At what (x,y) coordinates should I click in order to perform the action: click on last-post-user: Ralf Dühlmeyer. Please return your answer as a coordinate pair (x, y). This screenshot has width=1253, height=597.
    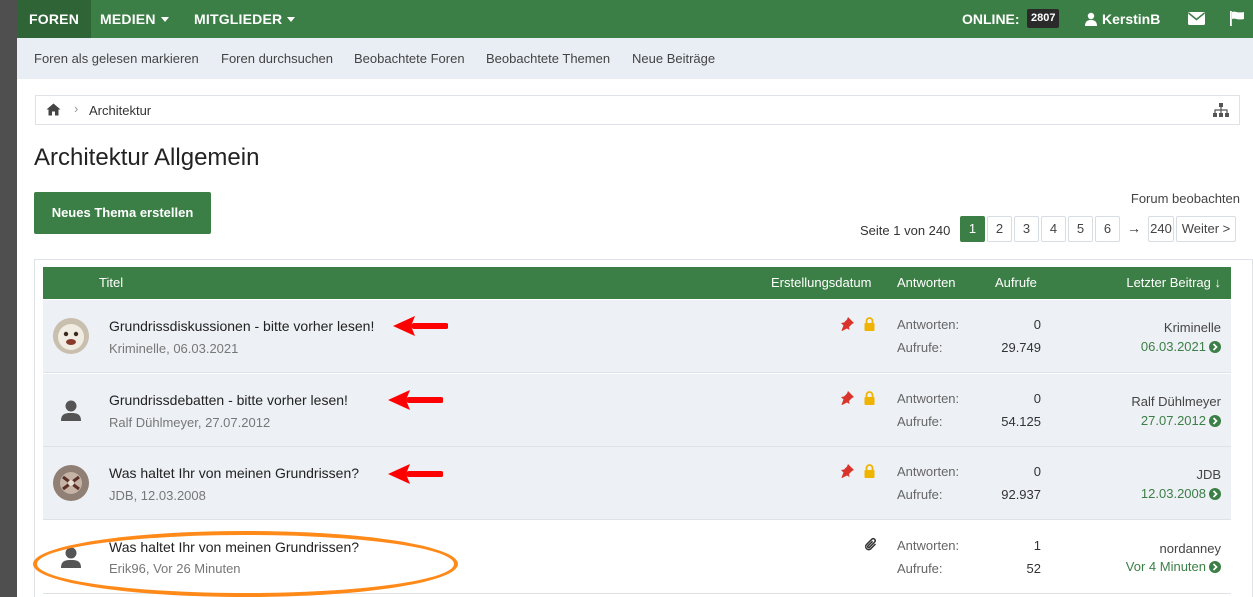
    Looking at the image, I should click on (1176, 401).